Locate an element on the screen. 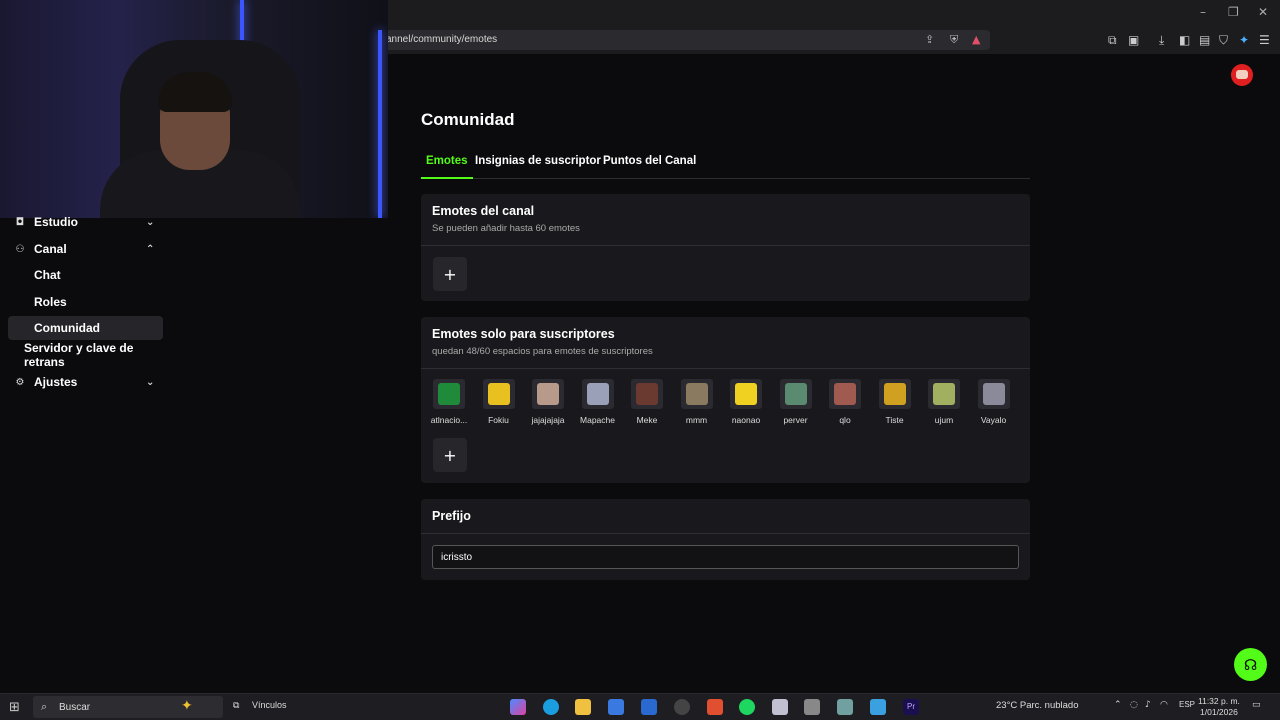  emote-tile: qlo is located at coordinates (845, 402).